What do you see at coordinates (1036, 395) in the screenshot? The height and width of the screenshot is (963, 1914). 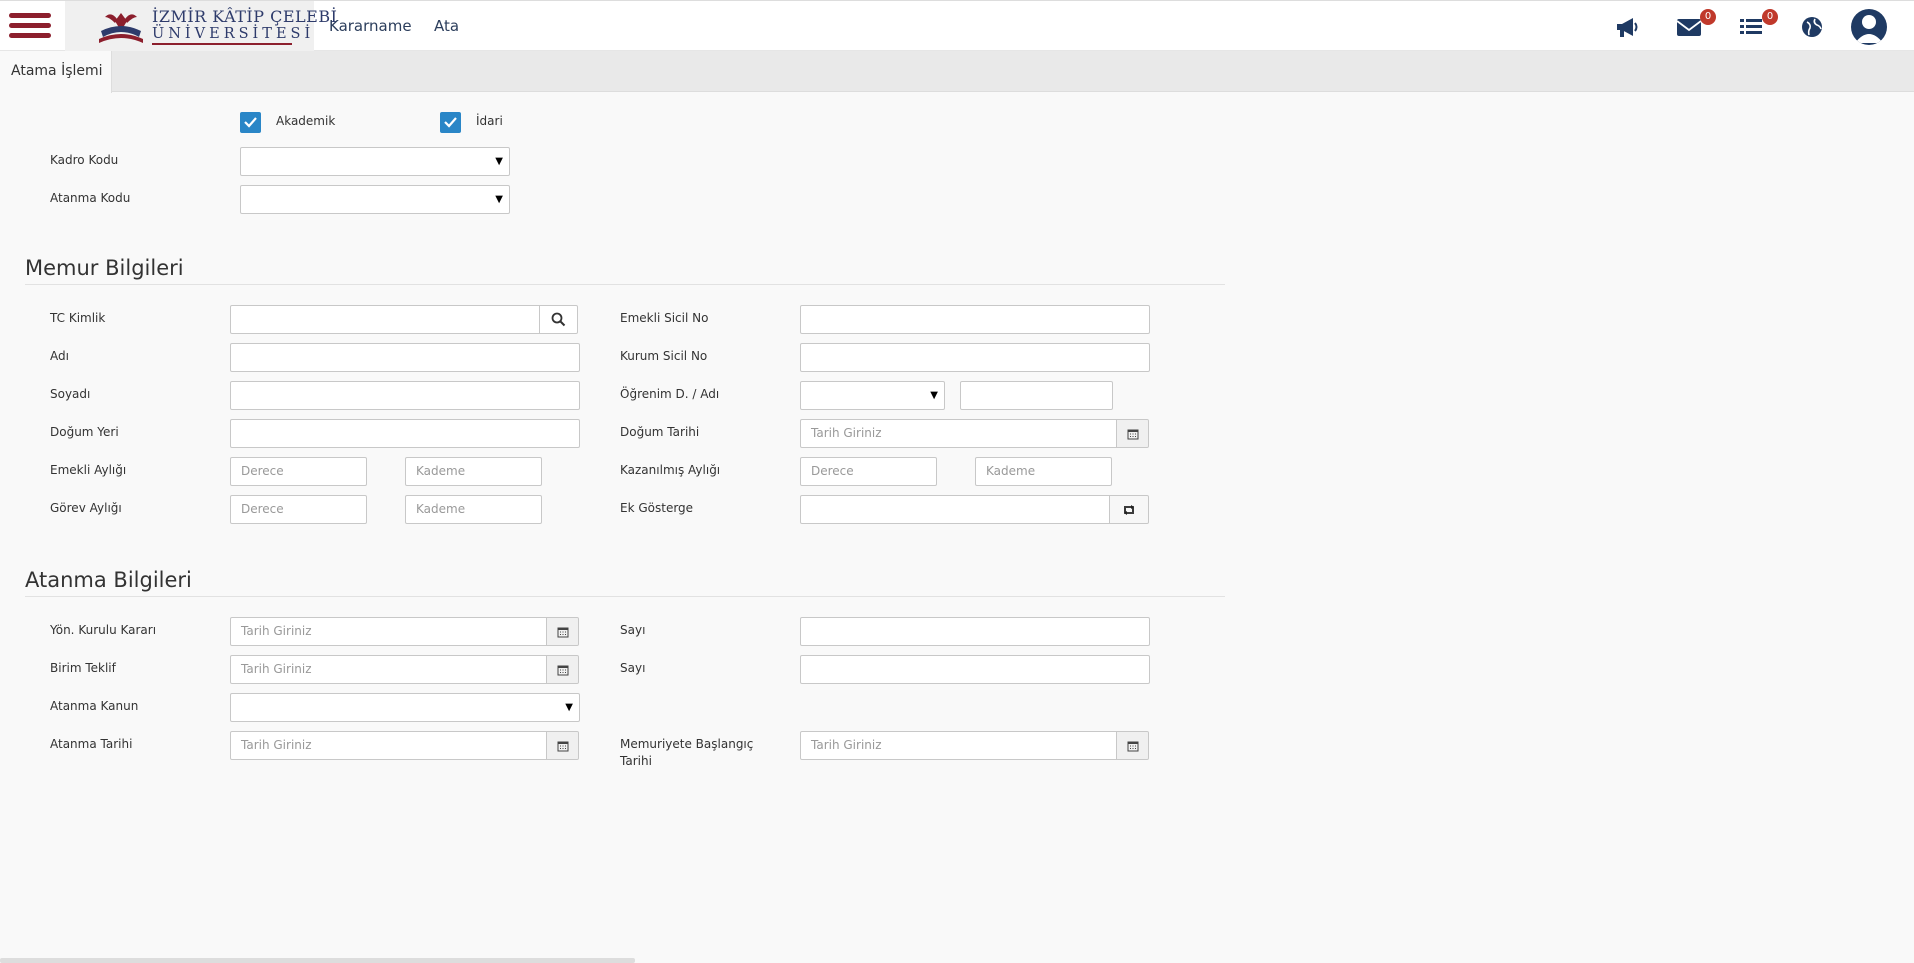 I see `ogrenim-adi-input` at bounding box center [1036, 395].